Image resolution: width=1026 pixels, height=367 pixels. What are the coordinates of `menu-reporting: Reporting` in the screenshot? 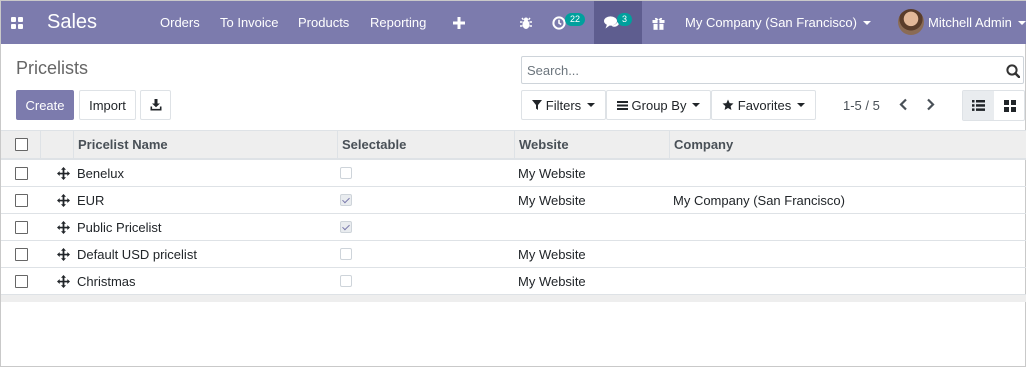 It's located at (398, 22).